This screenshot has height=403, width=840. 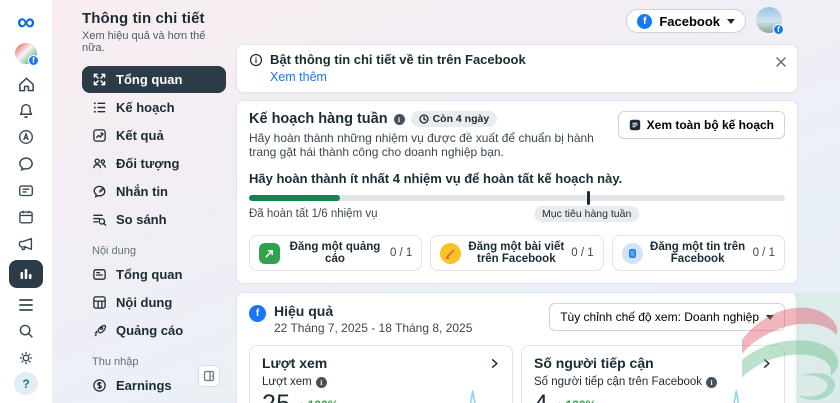 I want to click on sidebar-item-label: Đối tượng, so click(x=148, y=163).